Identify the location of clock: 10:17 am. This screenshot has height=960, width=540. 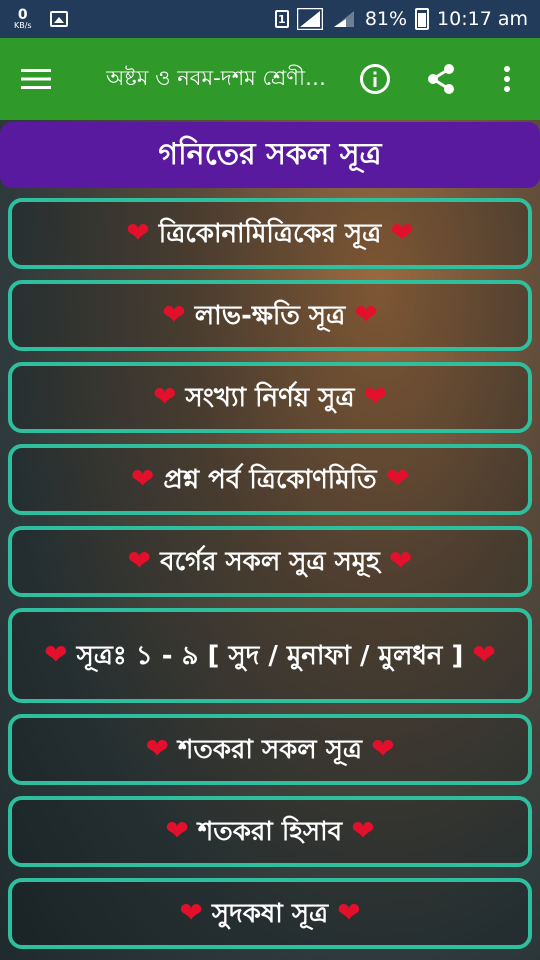
(482, 19).